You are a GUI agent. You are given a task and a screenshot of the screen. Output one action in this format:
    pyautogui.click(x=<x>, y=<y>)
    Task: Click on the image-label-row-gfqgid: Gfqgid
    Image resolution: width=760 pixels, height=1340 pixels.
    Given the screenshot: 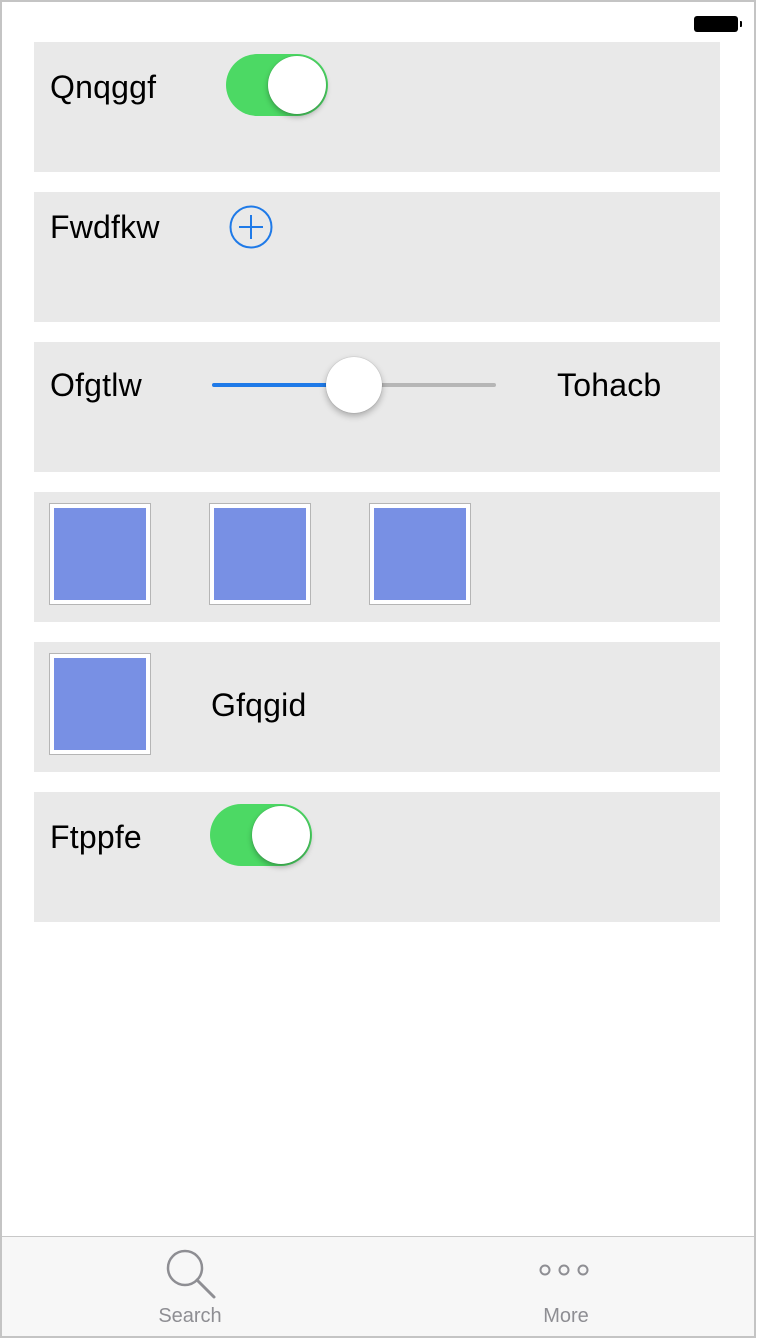 What is the action you would take?
    pyautogui.click(x=377, y=707)
    